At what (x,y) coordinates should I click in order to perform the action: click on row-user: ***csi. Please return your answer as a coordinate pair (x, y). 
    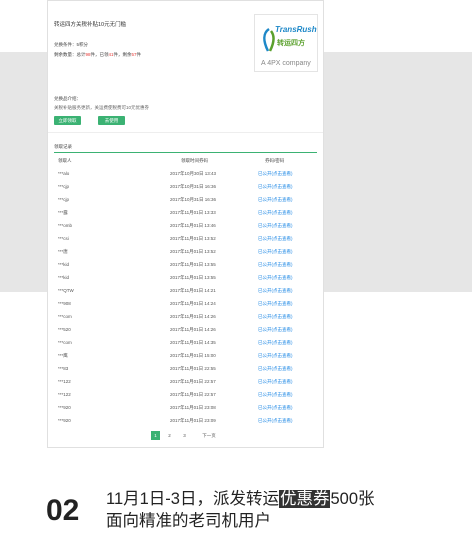
    Looking at the image, I should click on (63, 238).